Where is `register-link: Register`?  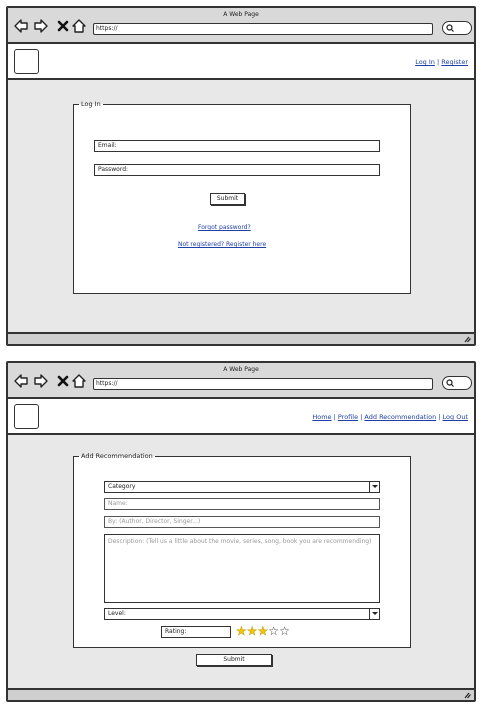 register-link: Register is located at coordinates (454, 62).